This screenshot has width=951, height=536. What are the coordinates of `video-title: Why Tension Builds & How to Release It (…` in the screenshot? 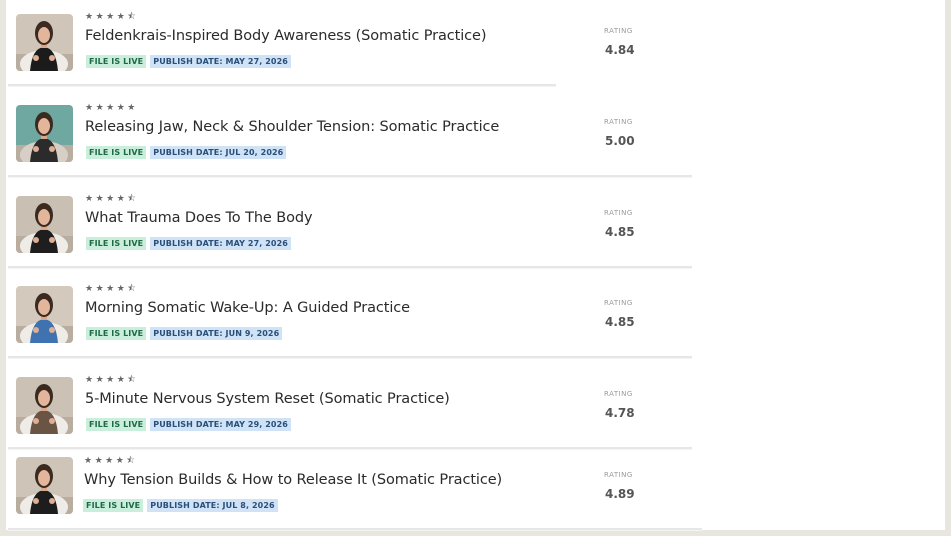 It's located at (293, 480).